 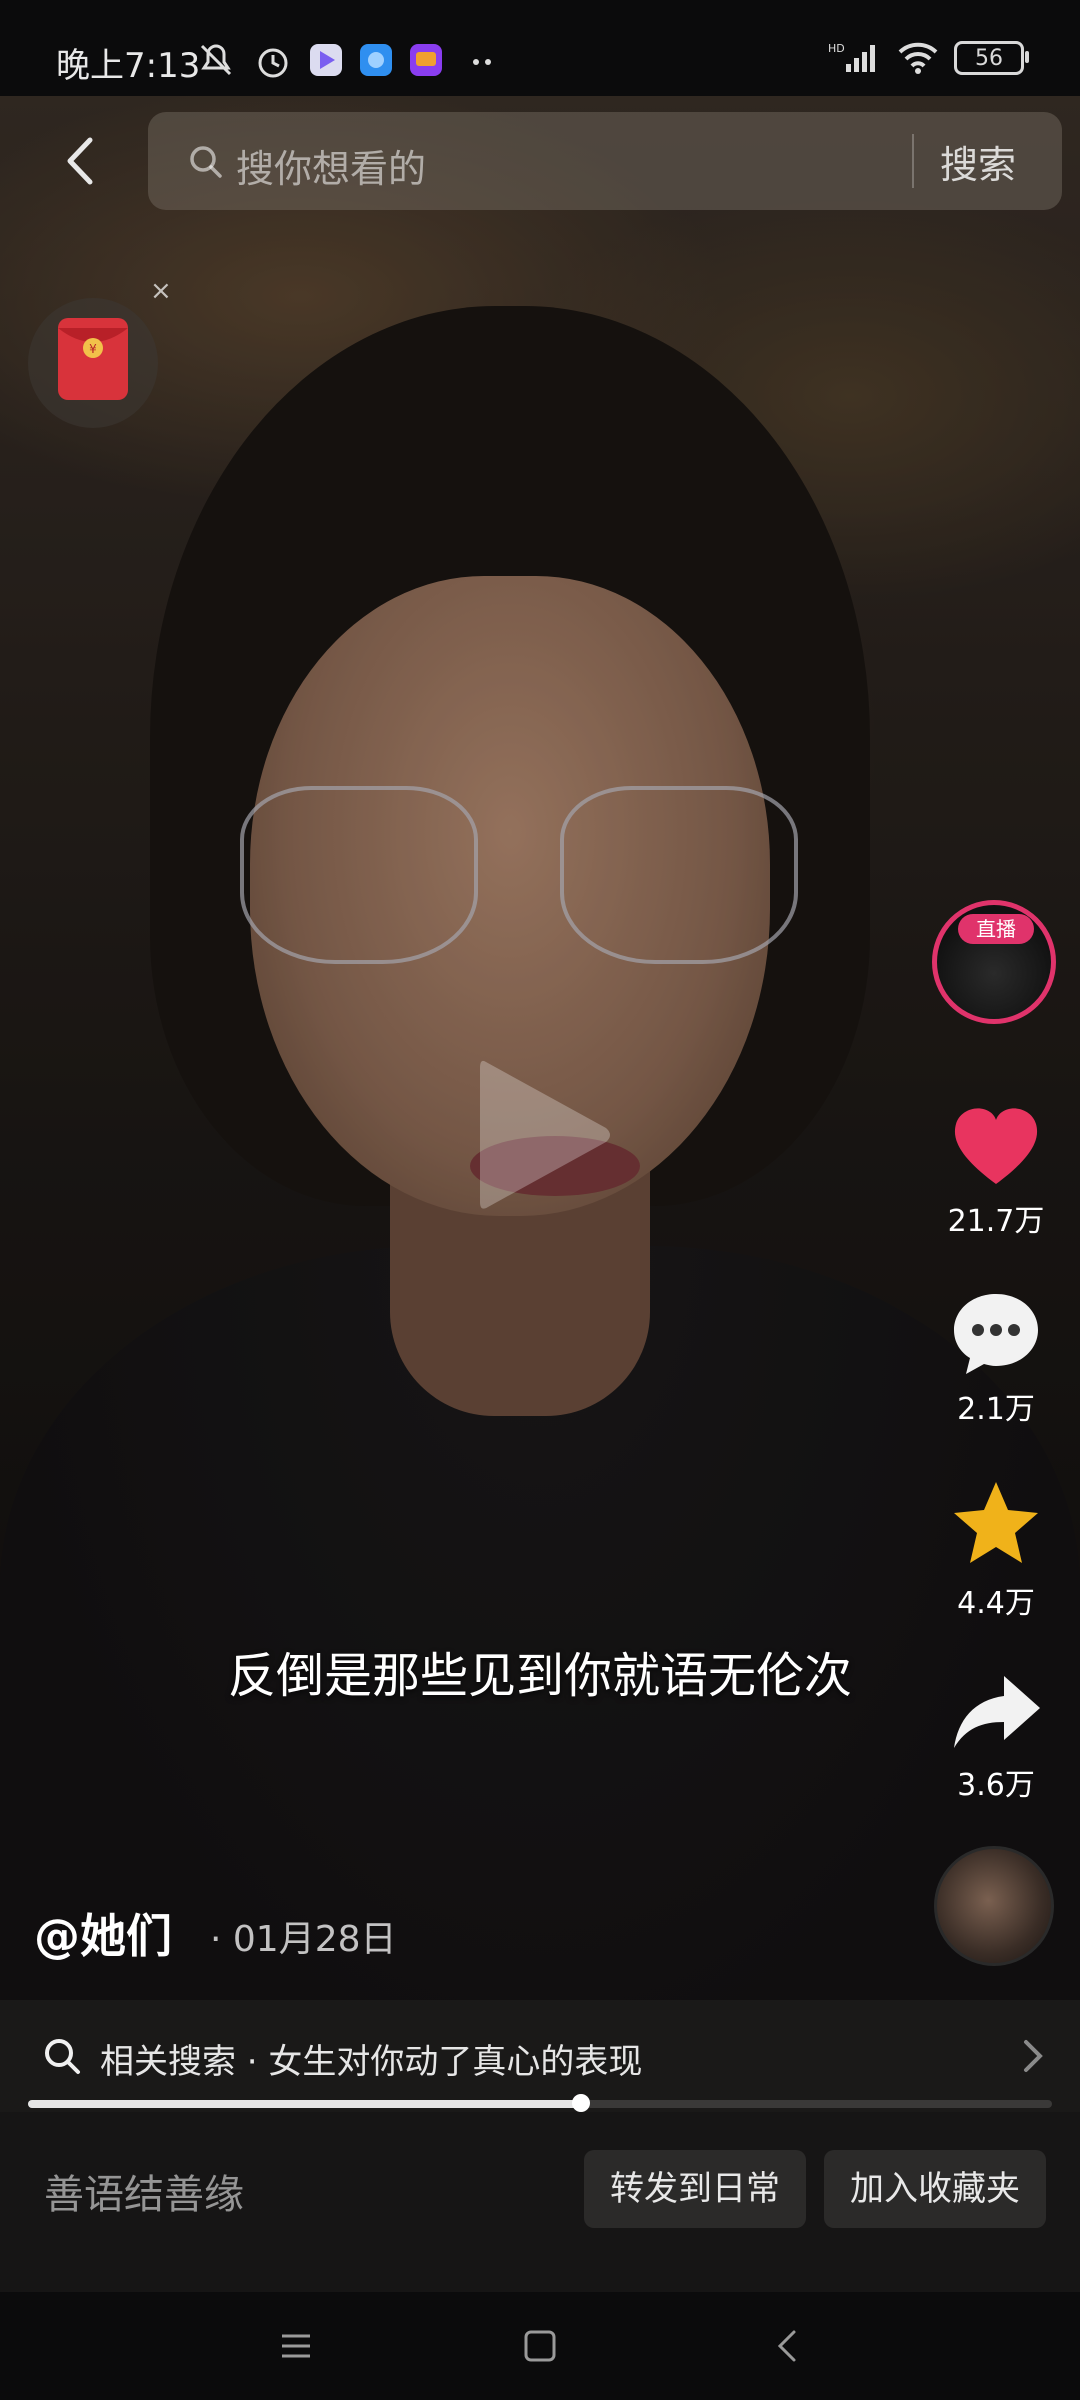 I want to click on menu-icon, so click(x=296, y=2346).